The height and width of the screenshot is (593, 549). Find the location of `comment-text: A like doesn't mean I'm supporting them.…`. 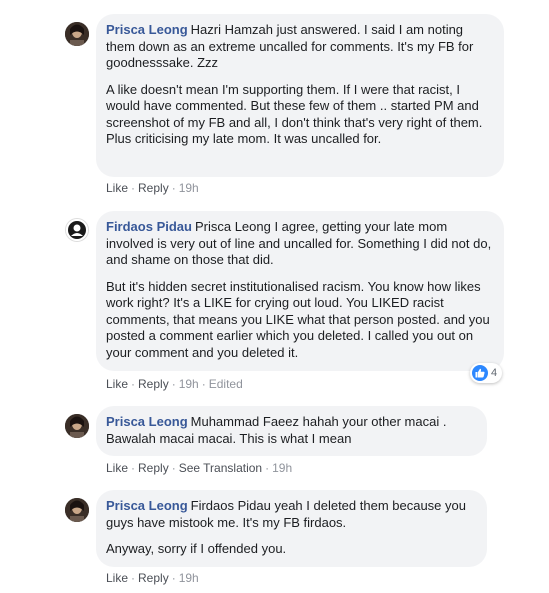

comment-text: A like doesn't mean I'm supporting them.… is located at coordinates (294, 114).